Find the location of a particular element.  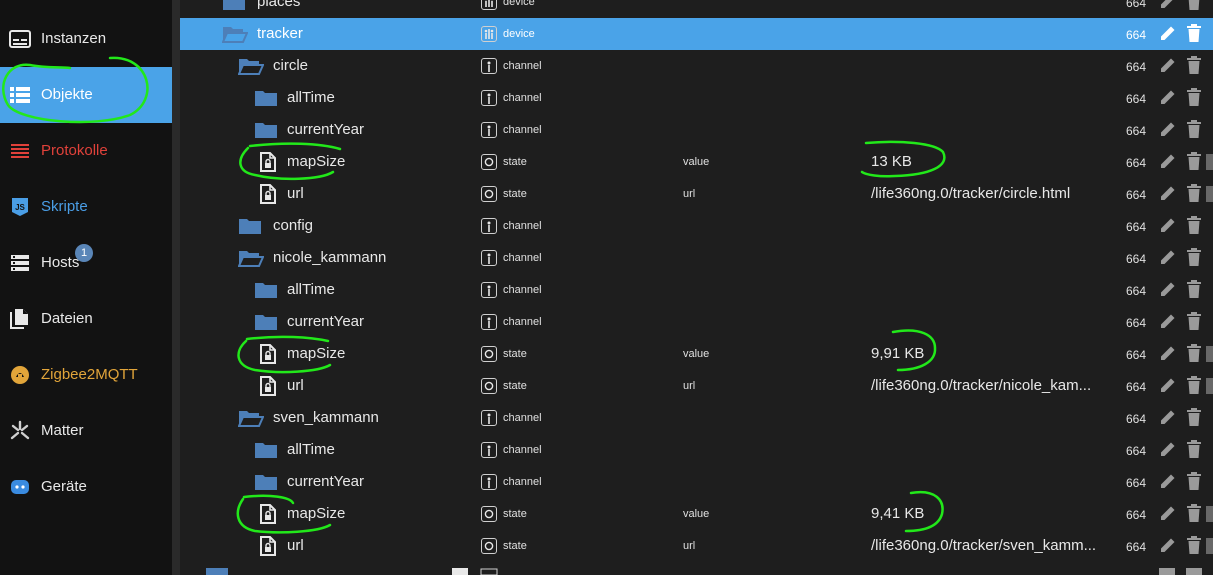

tree-row: tracker device 664 is located at coordinates (696, 34).